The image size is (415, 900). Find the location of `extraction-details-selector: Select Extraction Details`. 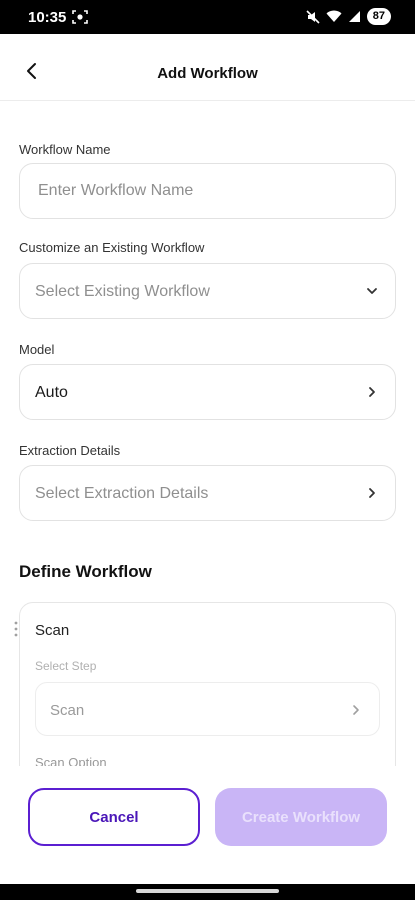

extraction-details-selector: Select Extraction Details is located at coordinates (207, 493).